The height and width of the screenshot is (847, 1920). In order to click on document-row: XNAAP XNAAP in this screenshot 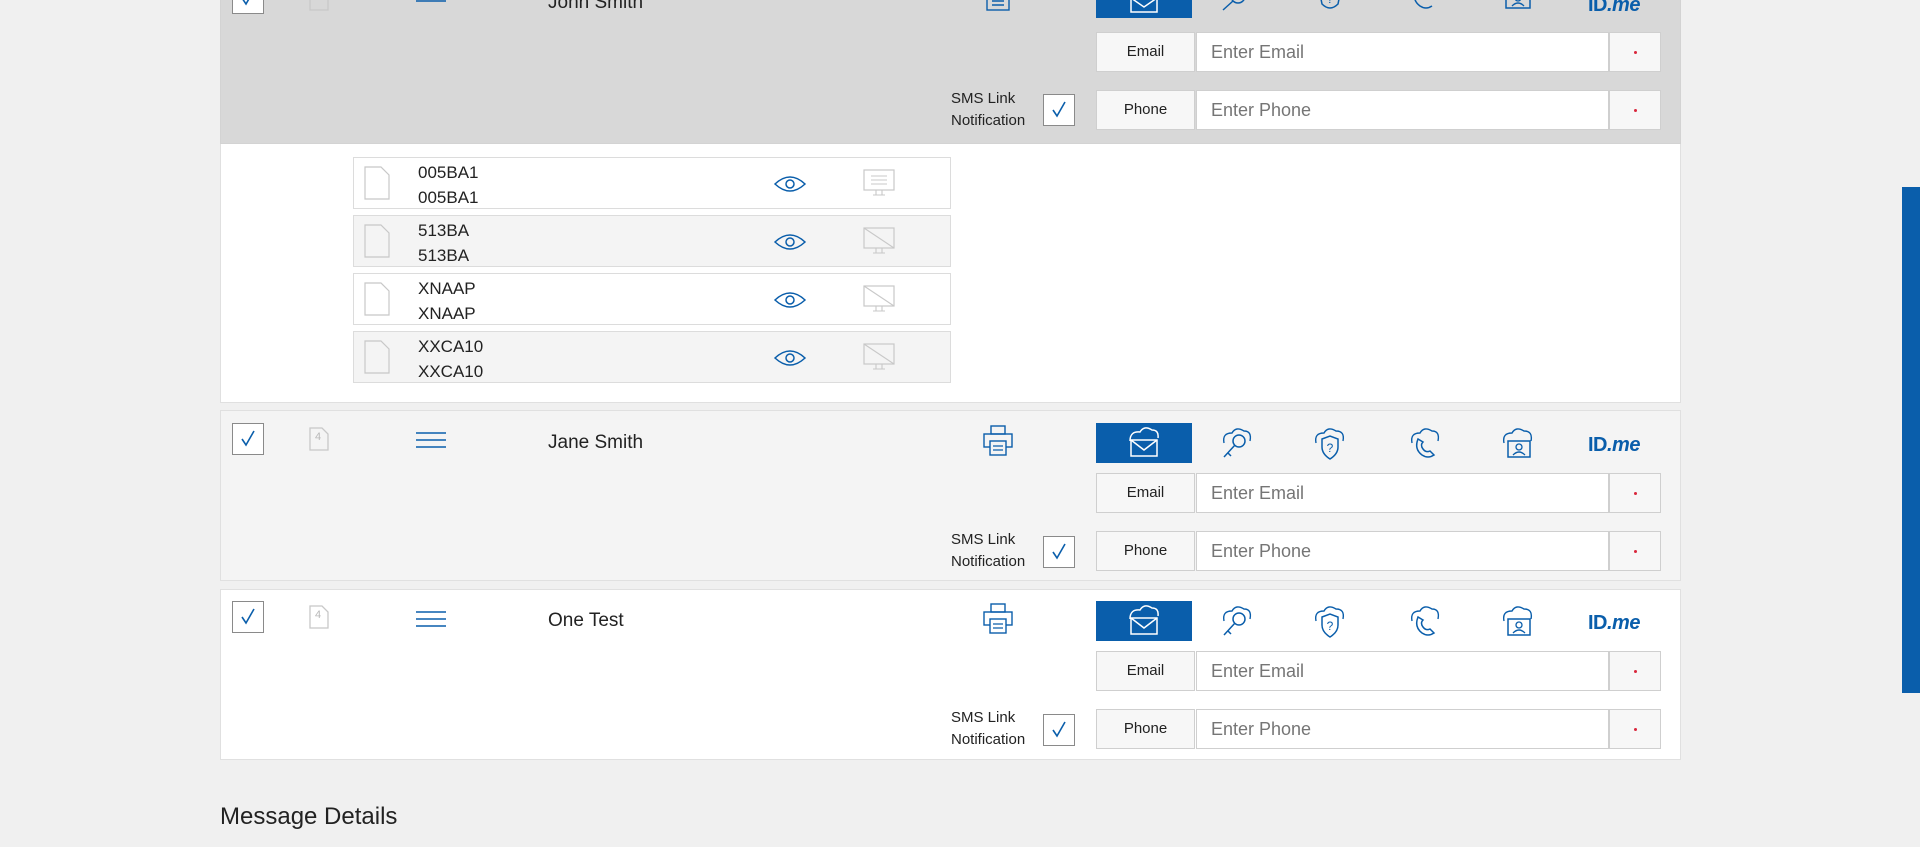, I will do `click(652, 299)`.